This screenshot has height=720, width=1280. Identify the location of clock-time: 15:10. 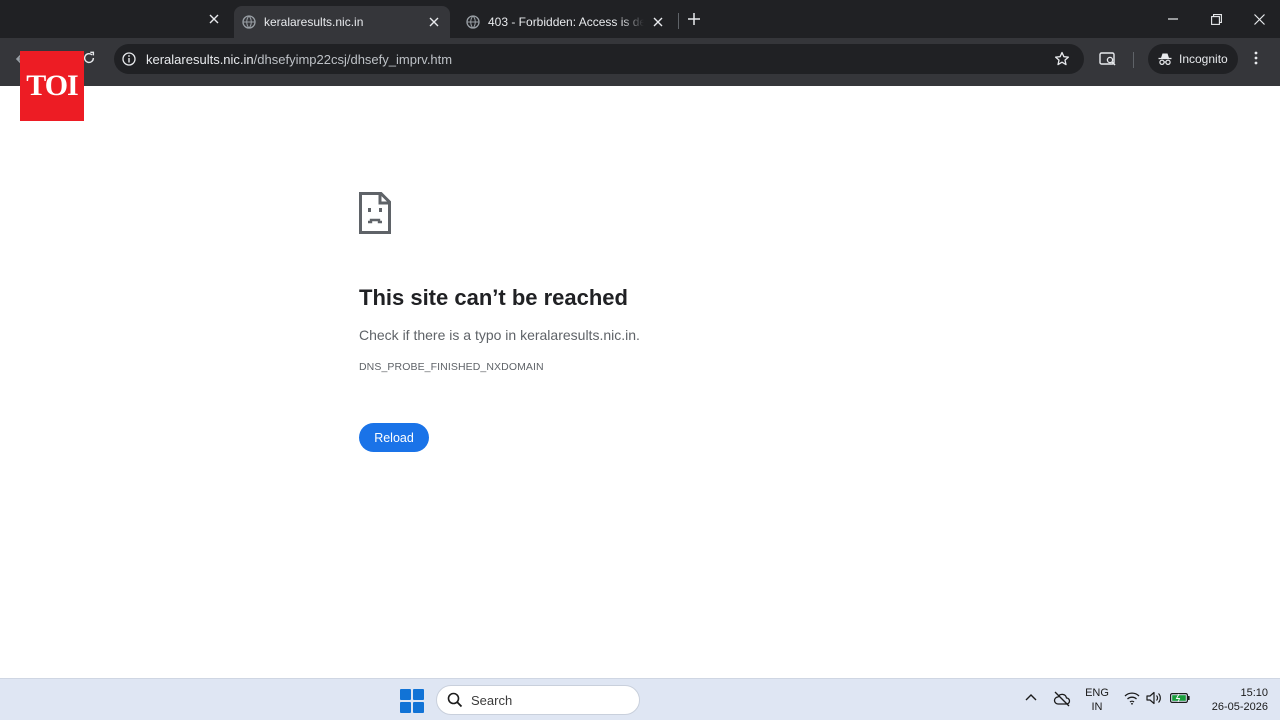
(1254, 693).